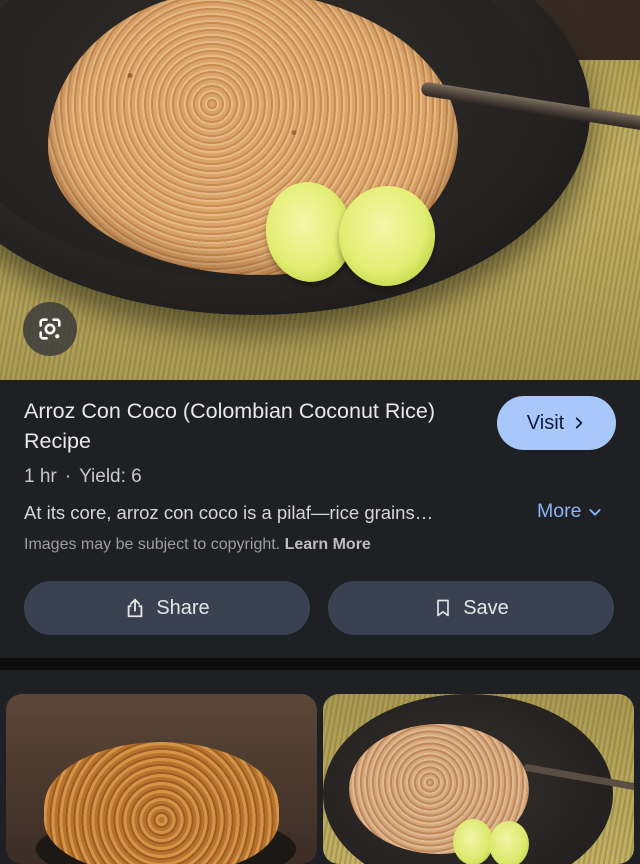  What do you see at coordinates (40, 476) in the screenshot?
I see `cook-time: 1 hr` at bounding box center [40, 476].